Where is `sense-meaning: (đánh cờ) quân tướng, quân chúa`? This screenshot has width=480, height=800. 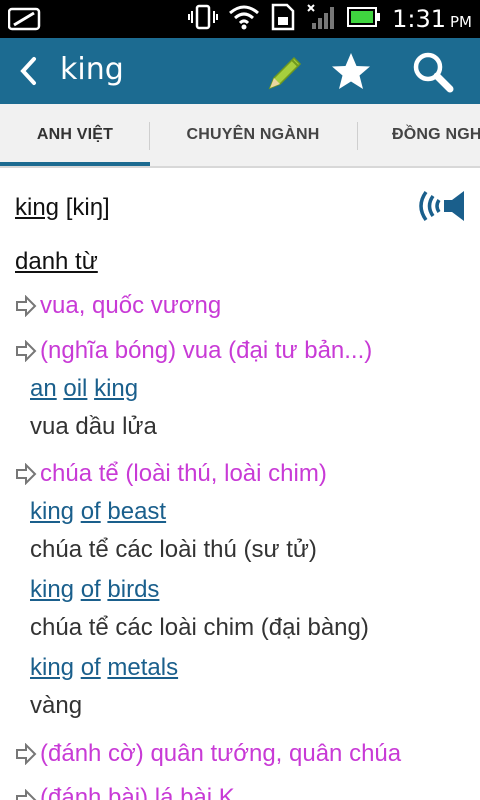 sense-meaning: (đánh cờ) quân tướng, quân chúa is located at coordinates (221, 753).